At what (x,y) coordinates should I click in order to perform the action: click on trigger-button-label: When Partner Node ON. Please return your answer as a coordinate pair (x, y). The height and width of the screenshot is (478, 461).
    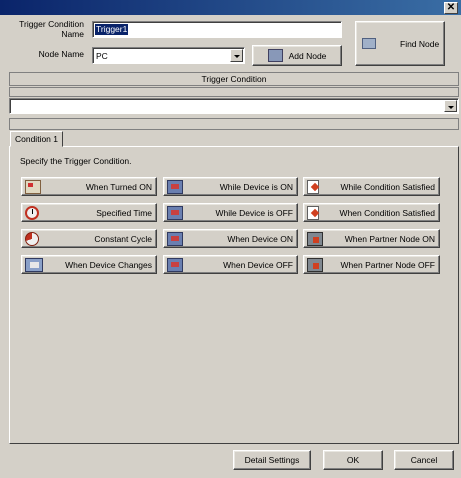
    Looking at the image, I should click on (389, 238).